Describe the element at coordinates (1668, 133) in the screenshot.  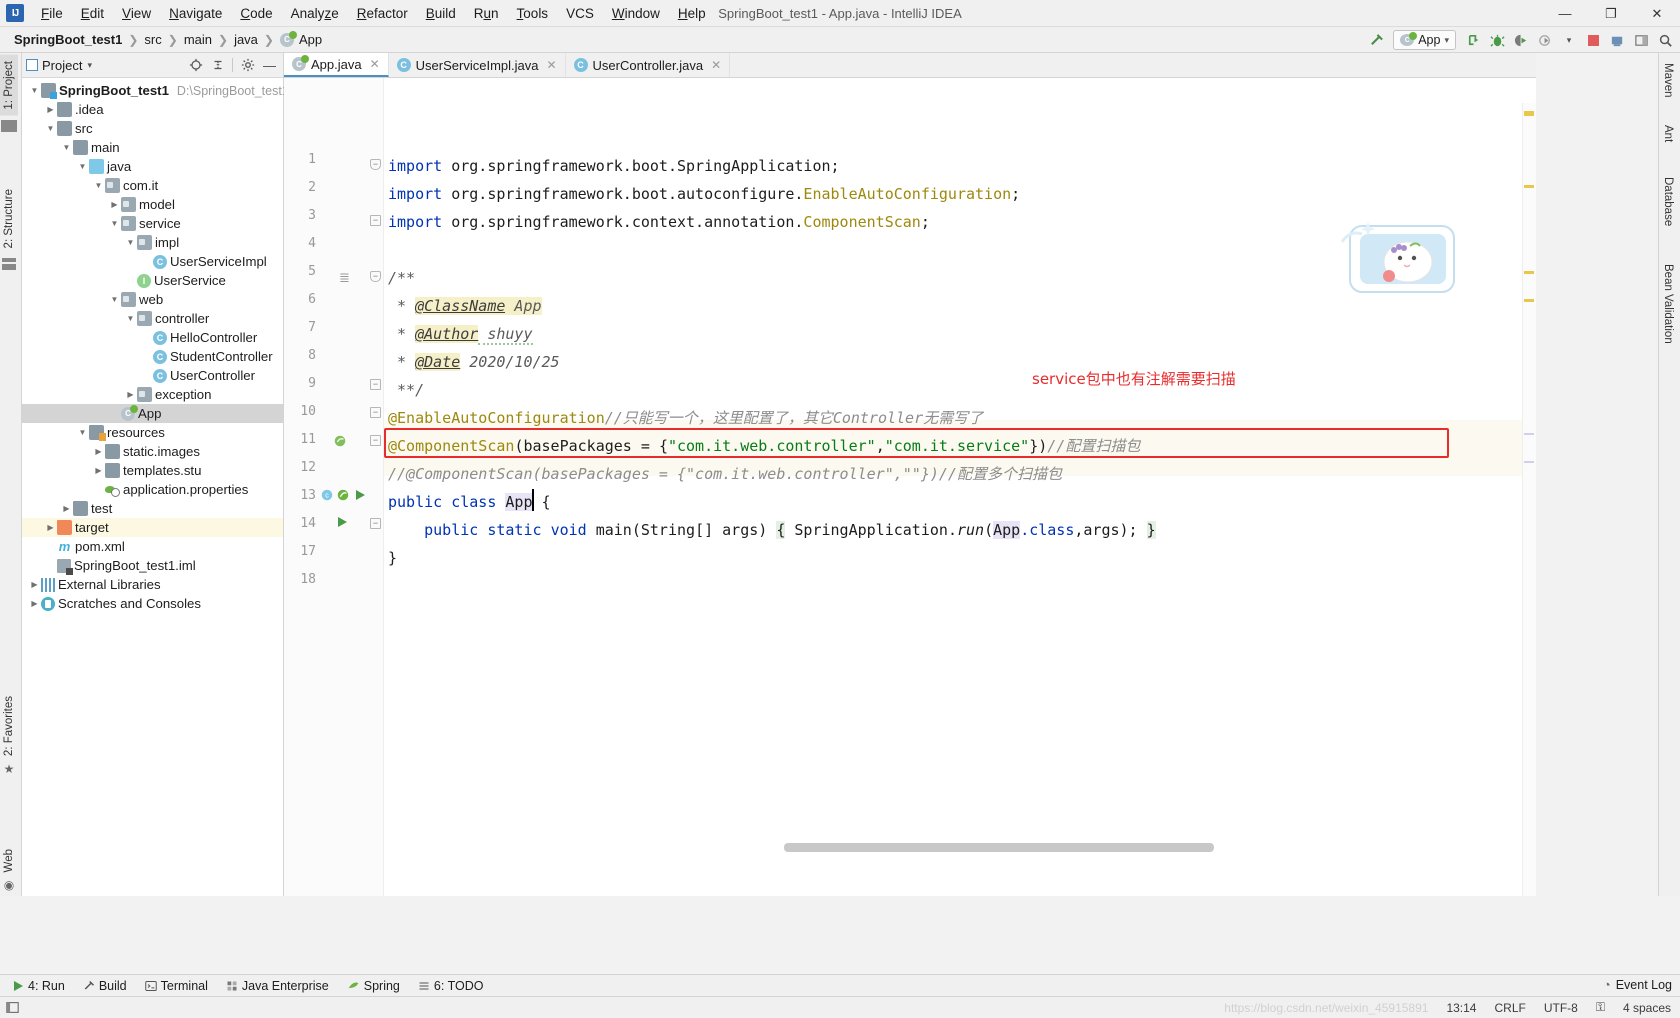
I see `sidebar-tab-ant: Ant` at that location.